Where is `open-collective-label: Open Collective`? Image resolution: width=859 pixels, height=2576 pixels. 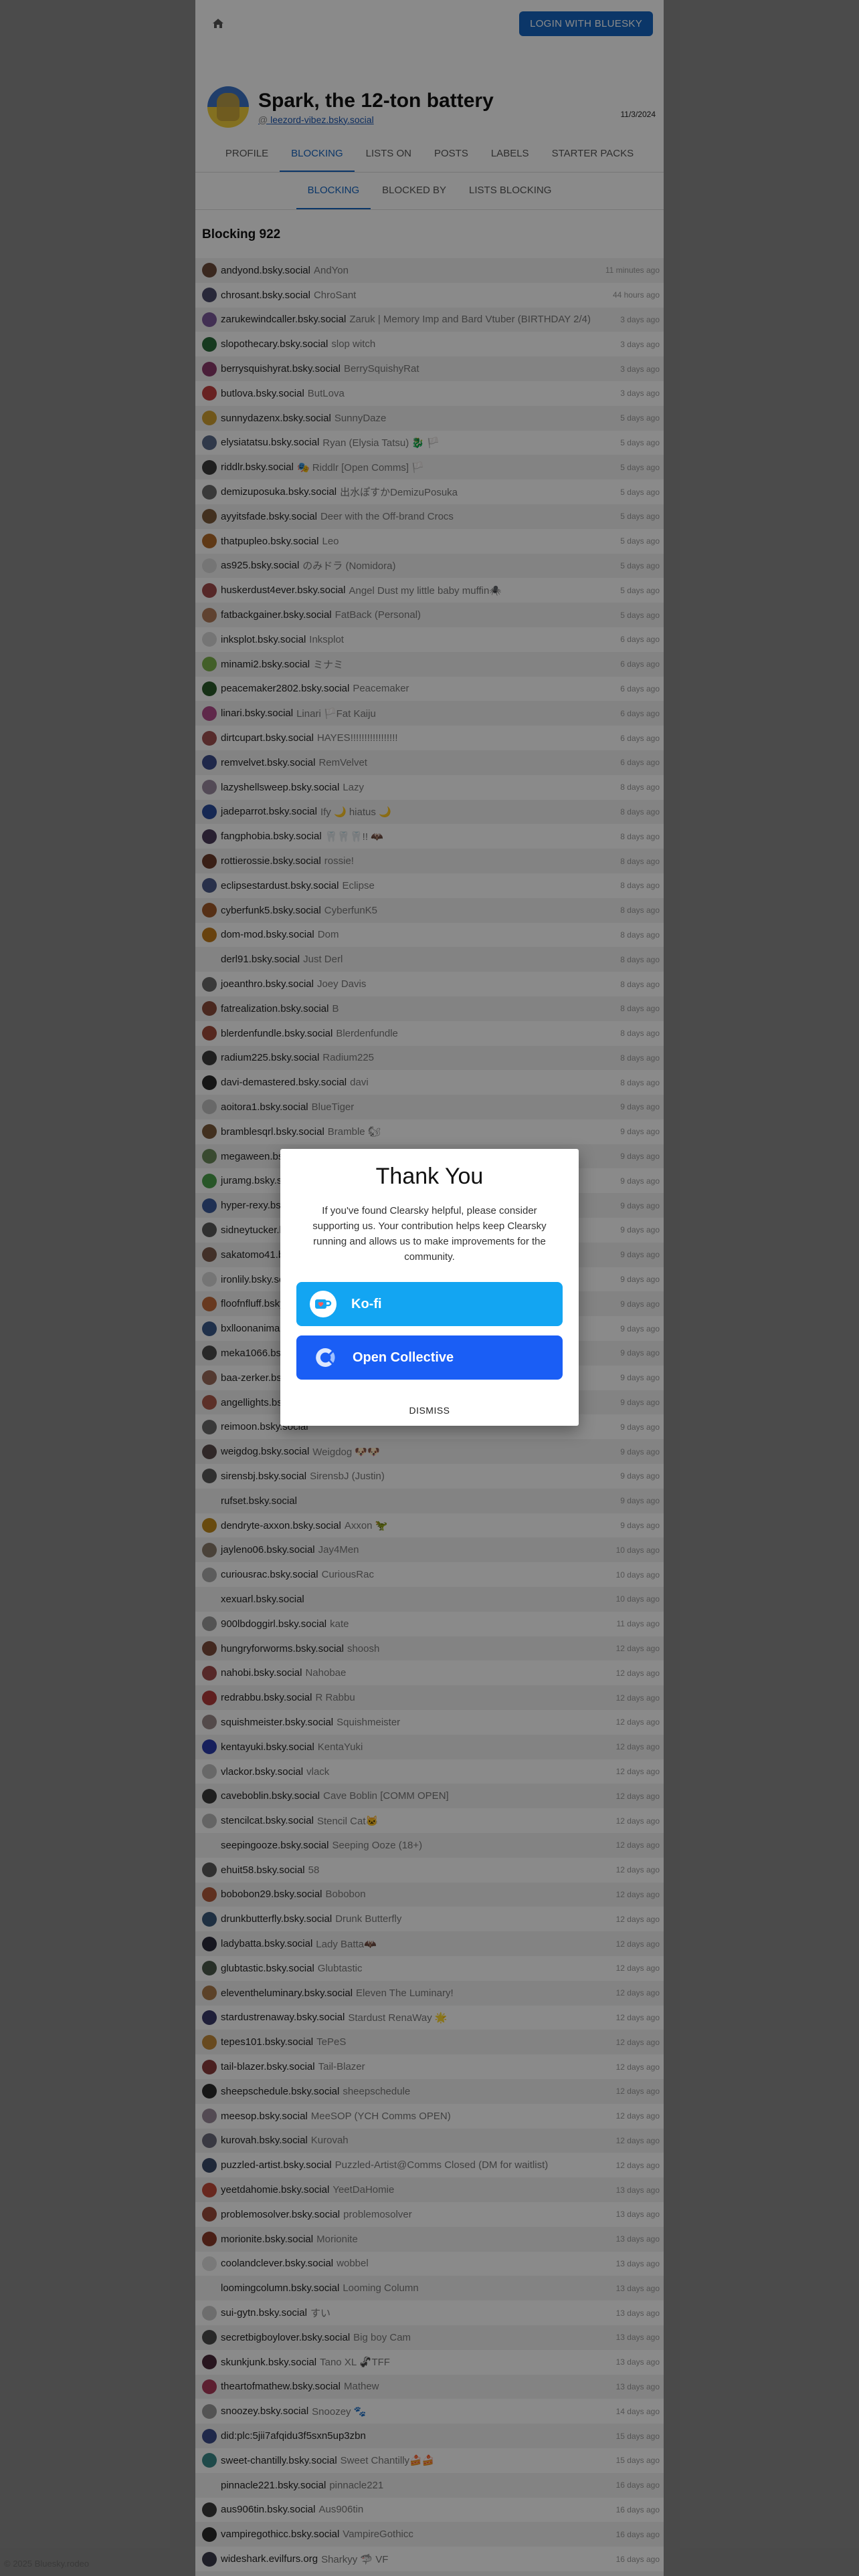
open-collective-label: Open Collective is located at coordinates (404, 1358).